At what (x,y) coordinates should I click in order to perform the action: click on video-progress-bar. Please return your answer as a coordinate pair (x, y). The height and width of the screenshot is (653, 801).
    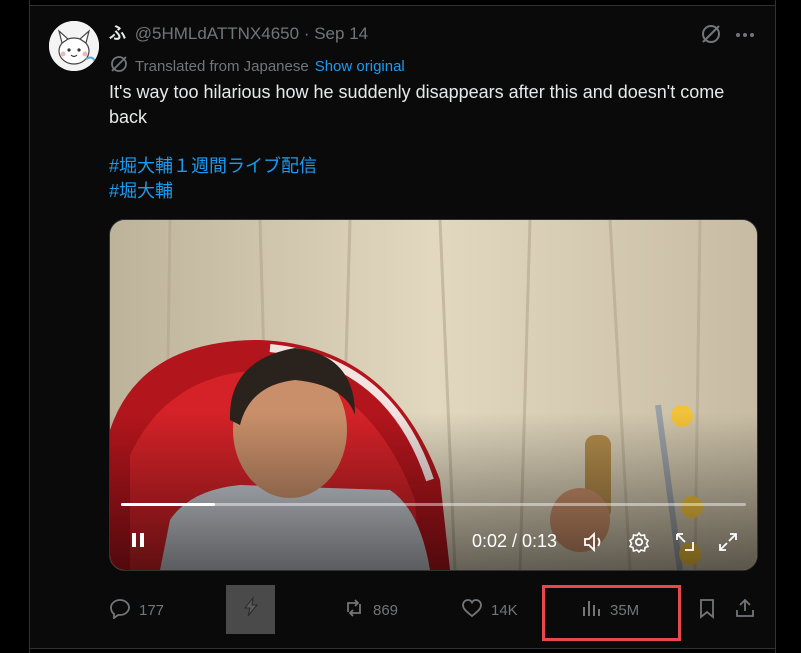
    Looking at the image, I should click on (433, 504).